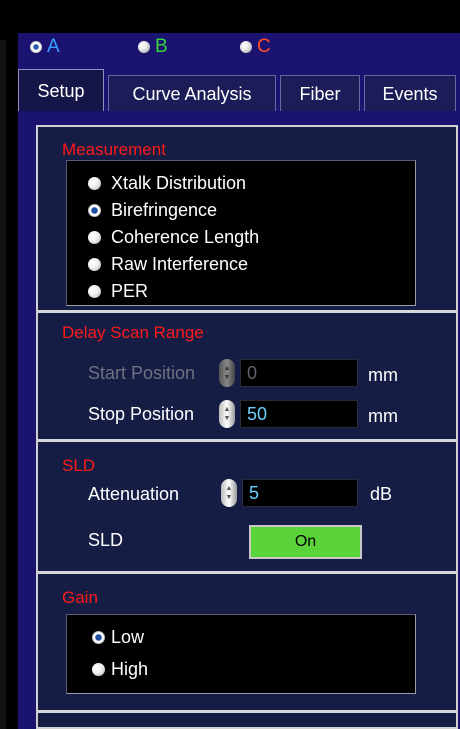 The height and width of the screenshot is (729, 460). I want to click on tab-label: Setup, so click(61, 91).